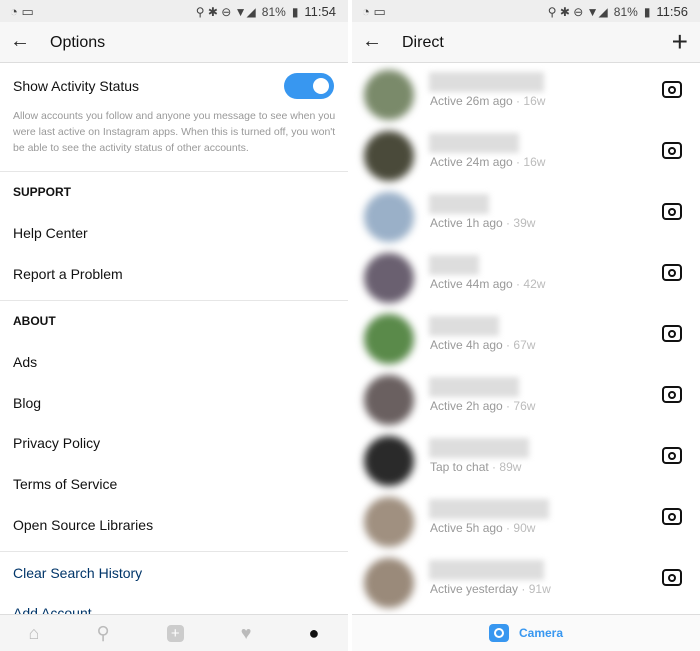 Image resolution: width=700 pixels, height=651 pixels. Describe the element at coordinates (246, 633) in the screenshot. I see `heart-icon: ♥` at that location.